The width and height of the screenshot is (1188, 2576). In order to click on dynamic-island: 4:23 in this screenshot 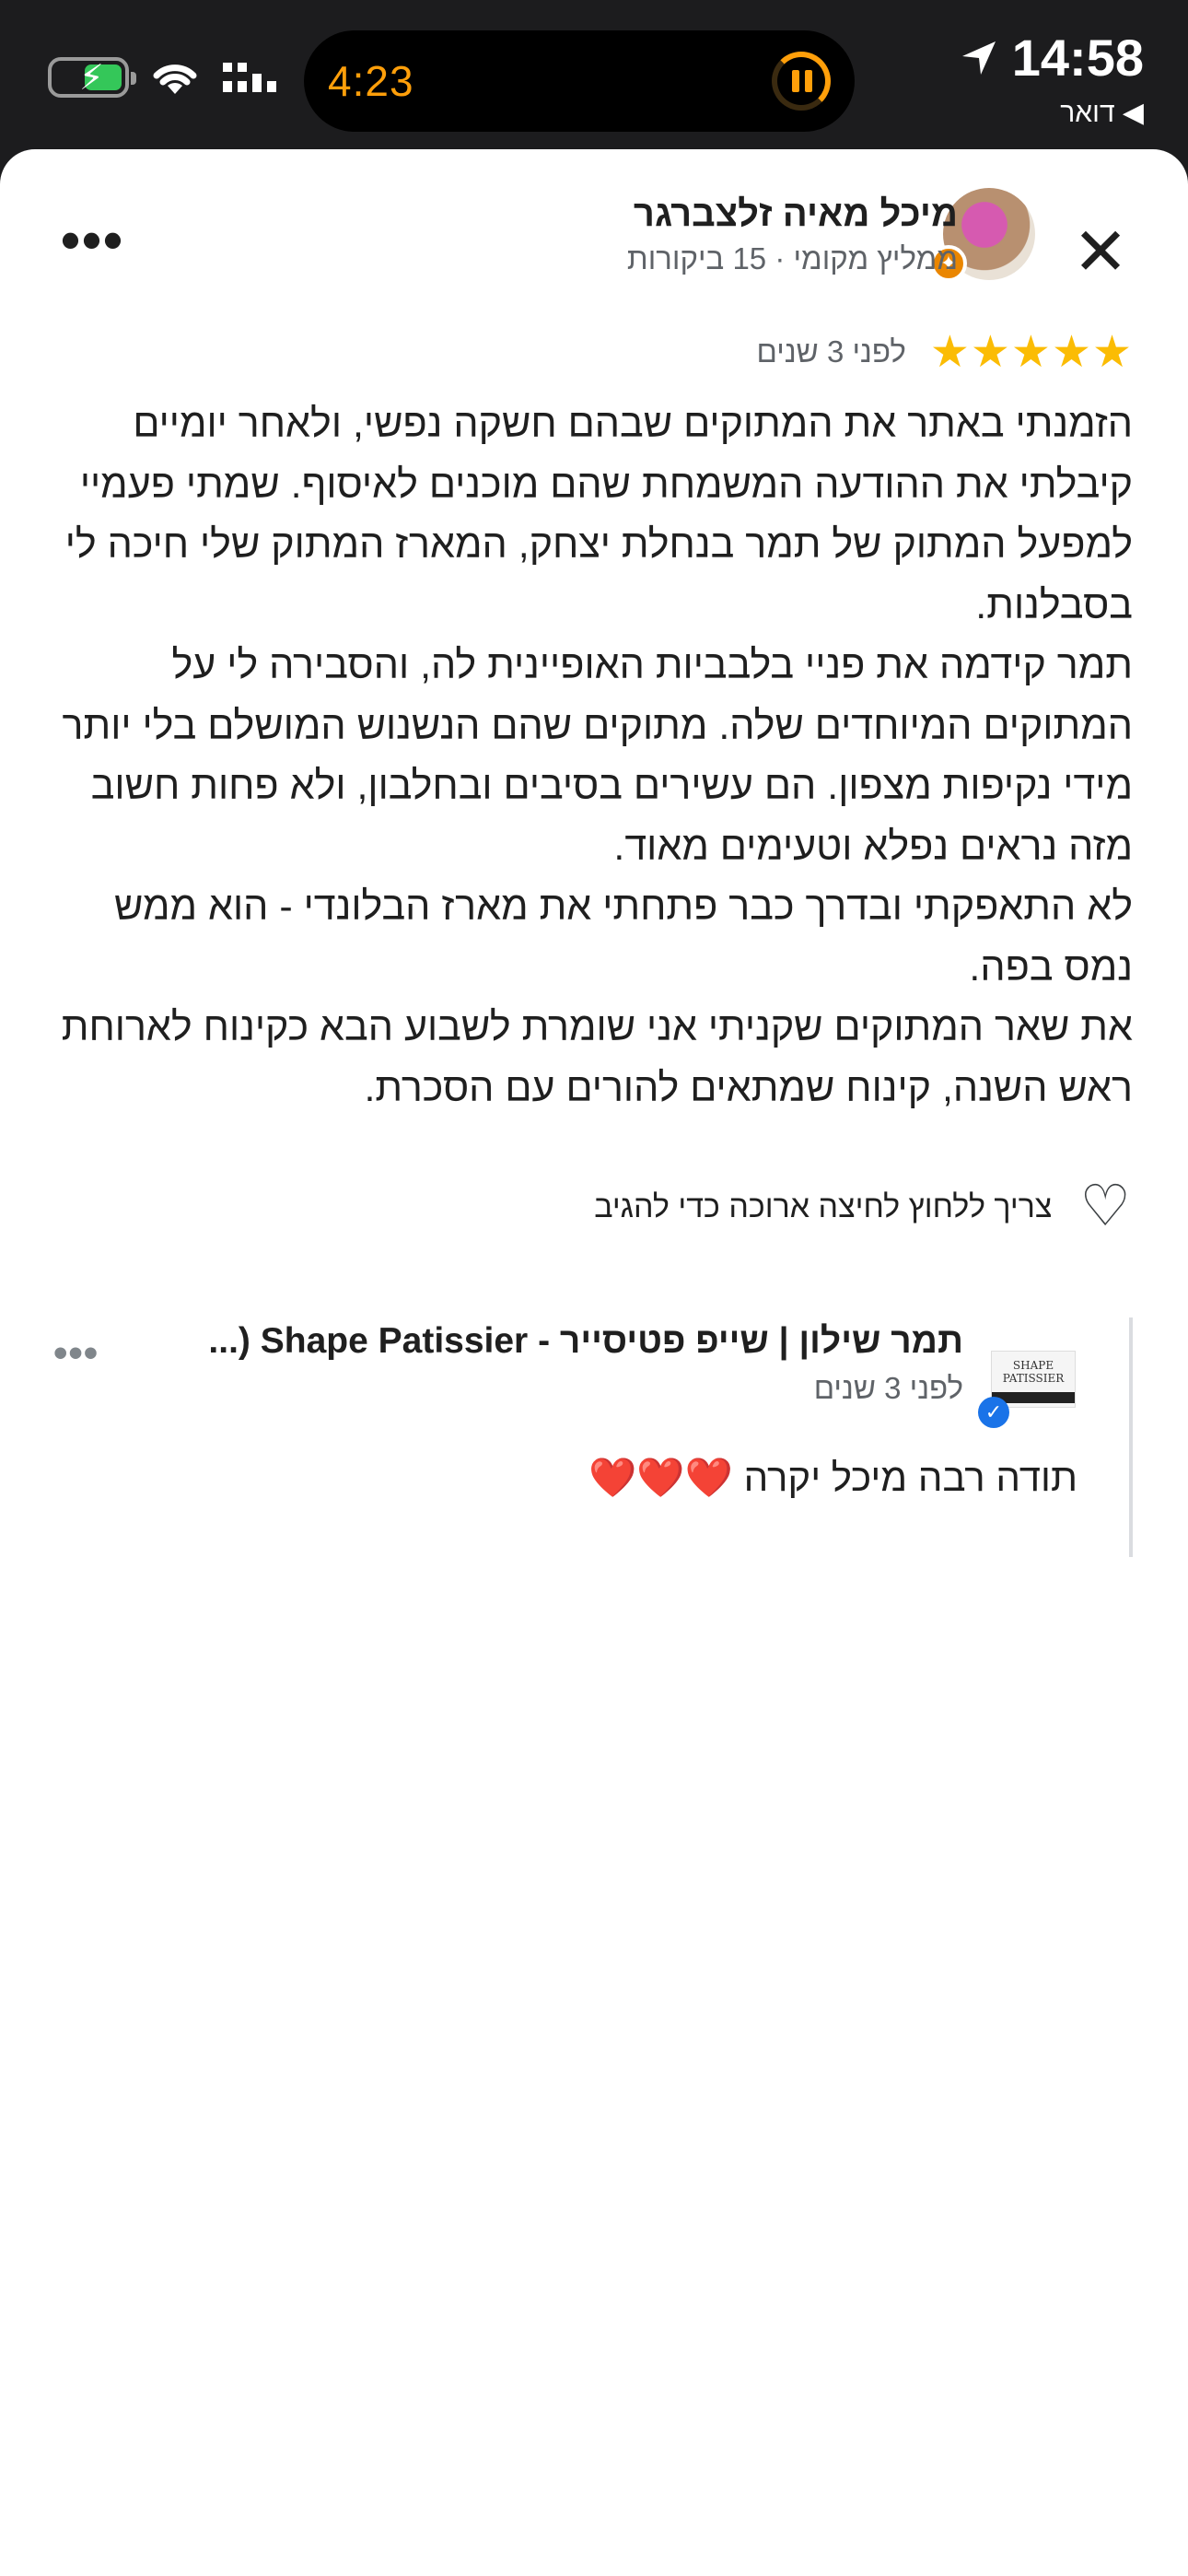, I will do `click(579, 81)`.